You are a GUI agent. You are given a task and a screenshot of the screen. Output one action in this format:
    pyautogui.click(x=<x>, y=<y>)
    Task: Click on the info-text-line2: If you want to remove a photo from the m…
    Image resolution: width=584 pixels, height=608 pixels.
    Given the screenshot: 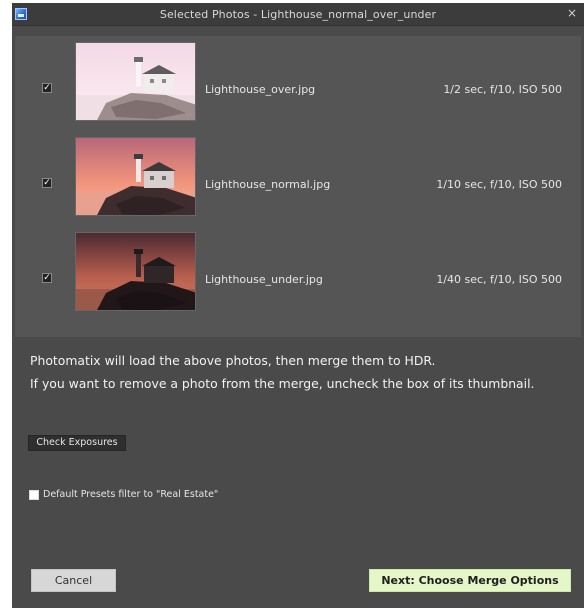 What is the action you would take?
    pyautogui.click(x=282, y=383)
    